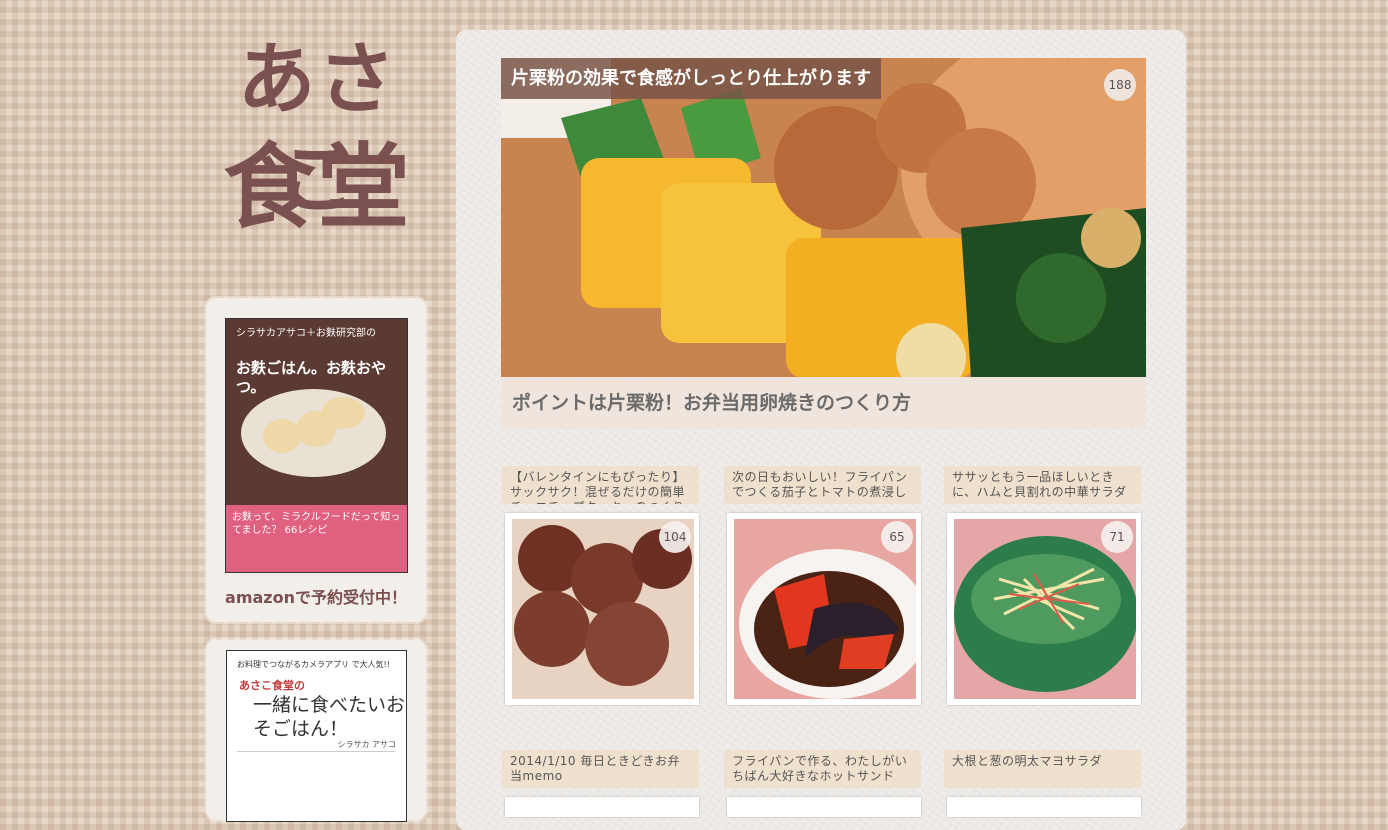  What do you see at coordinates (316, 596) in the screenshot?
I see `amazon-preorder-link: amazonで予約受付中！` at bounding box center [316, 596].